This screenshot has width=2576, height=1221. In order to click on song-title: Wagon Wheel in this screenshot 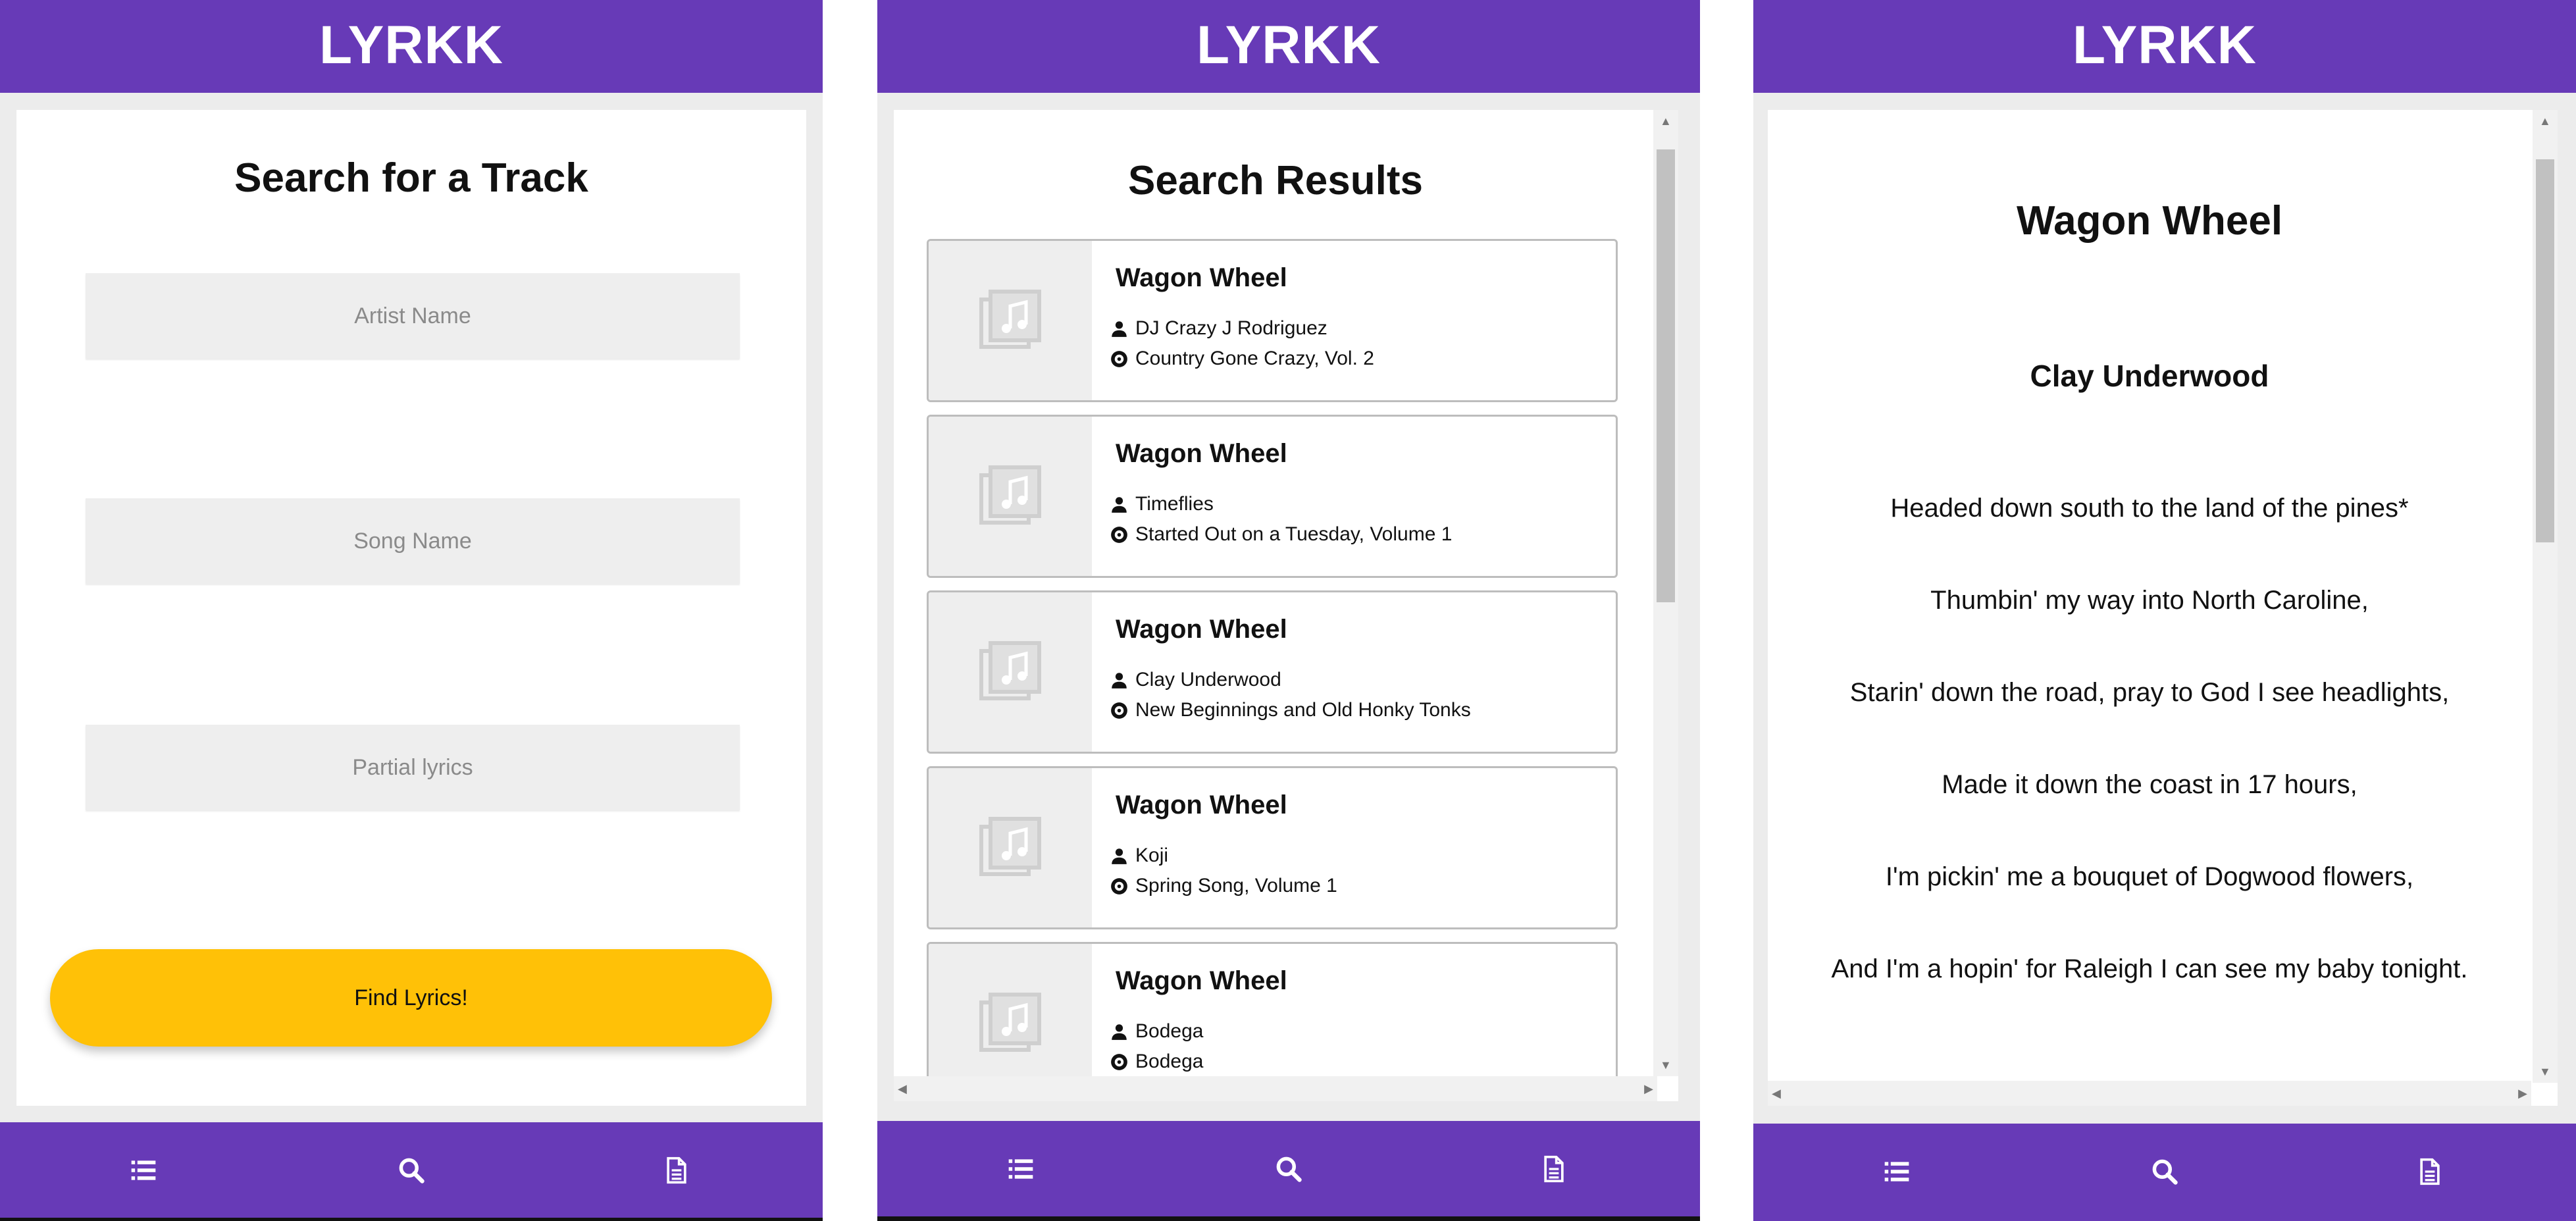, I will do `click(2149, 221)`.